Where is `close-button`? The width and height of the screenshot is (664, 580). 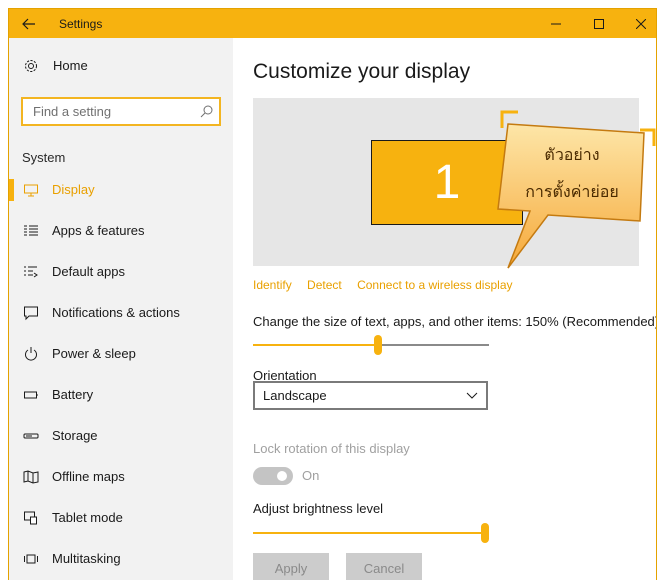 close-button is located at coordinates (638, 23).